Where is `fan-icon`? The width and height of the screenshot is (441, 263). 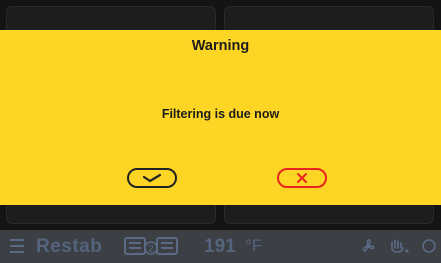 fan-icon is located at coordinates (368, 246).